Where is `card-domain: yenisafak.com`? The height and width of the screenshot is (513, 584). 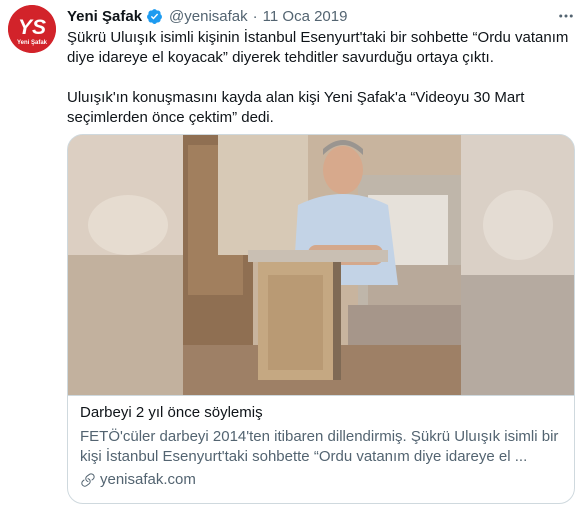
card-domain: yenisafak.com is located at coordinates (323, 479).